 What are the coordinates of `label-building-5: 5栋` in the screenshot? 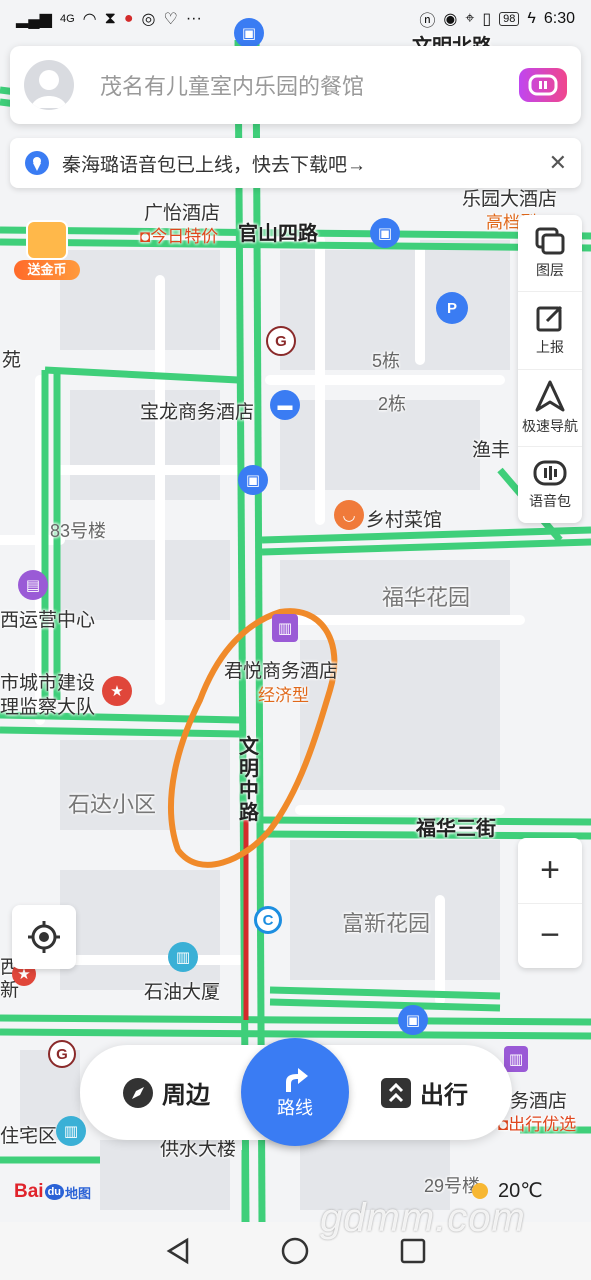 It's located at (386, 361).